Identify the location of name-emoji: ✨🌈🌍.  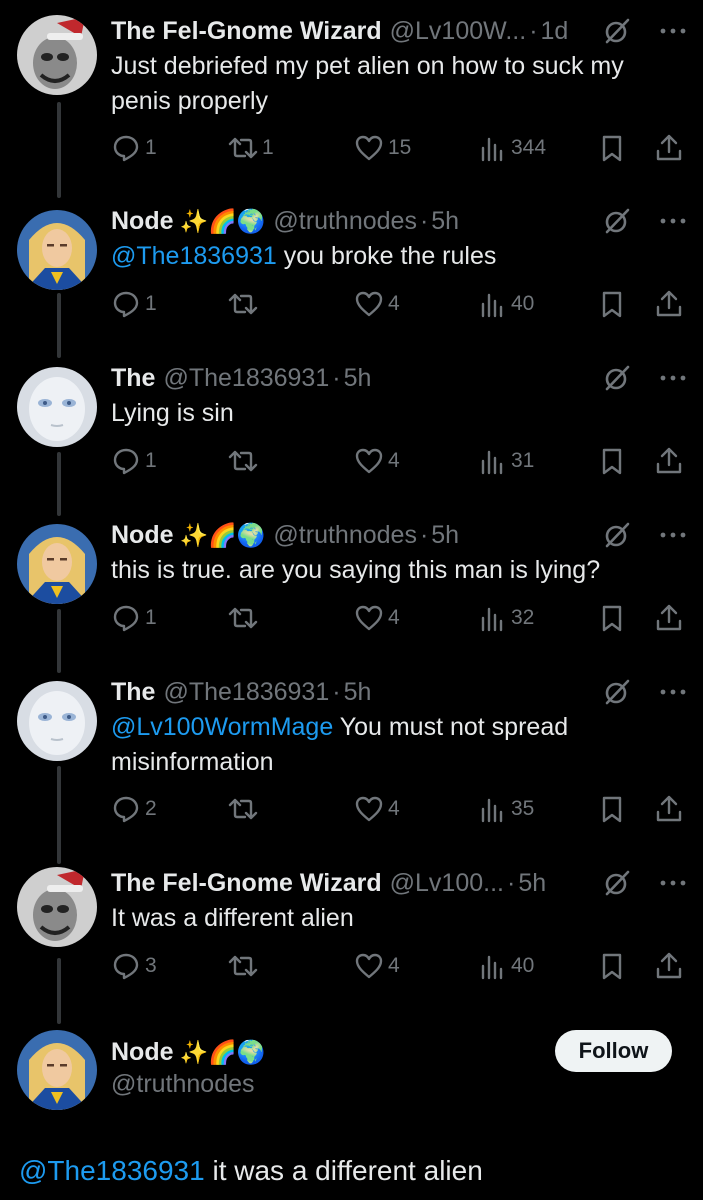
(222, 220).